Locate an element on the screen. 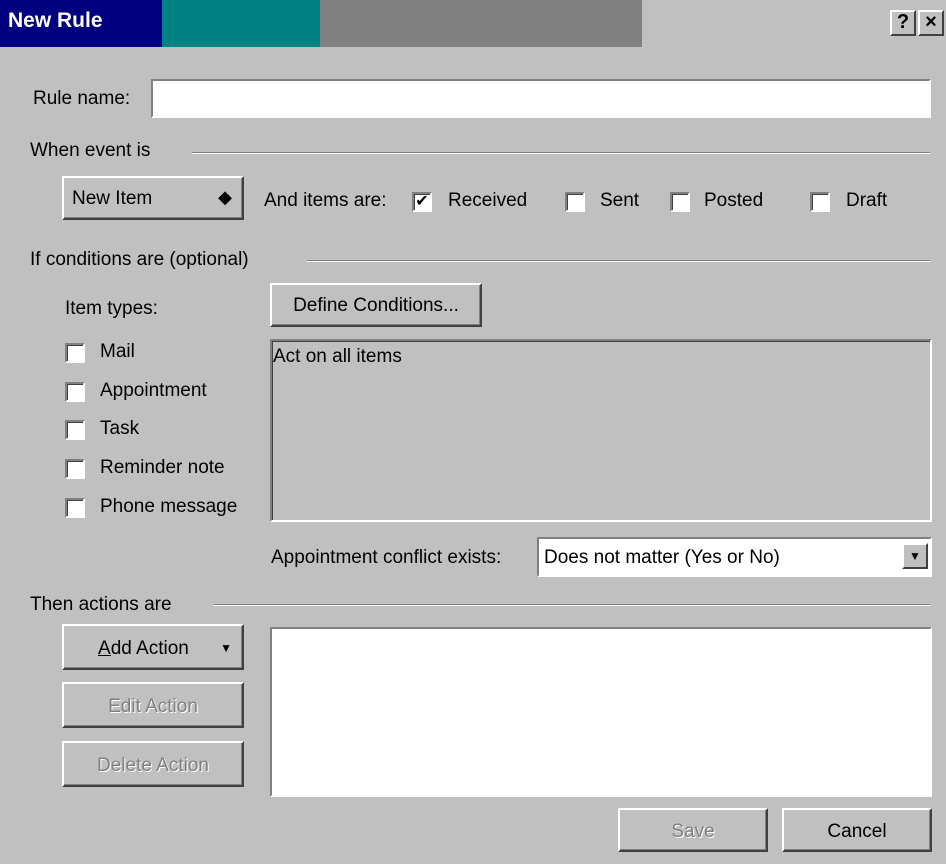 The width and height of the screenshot is (946, 864). draft-label: Draft is located at coordinates (867, 200).